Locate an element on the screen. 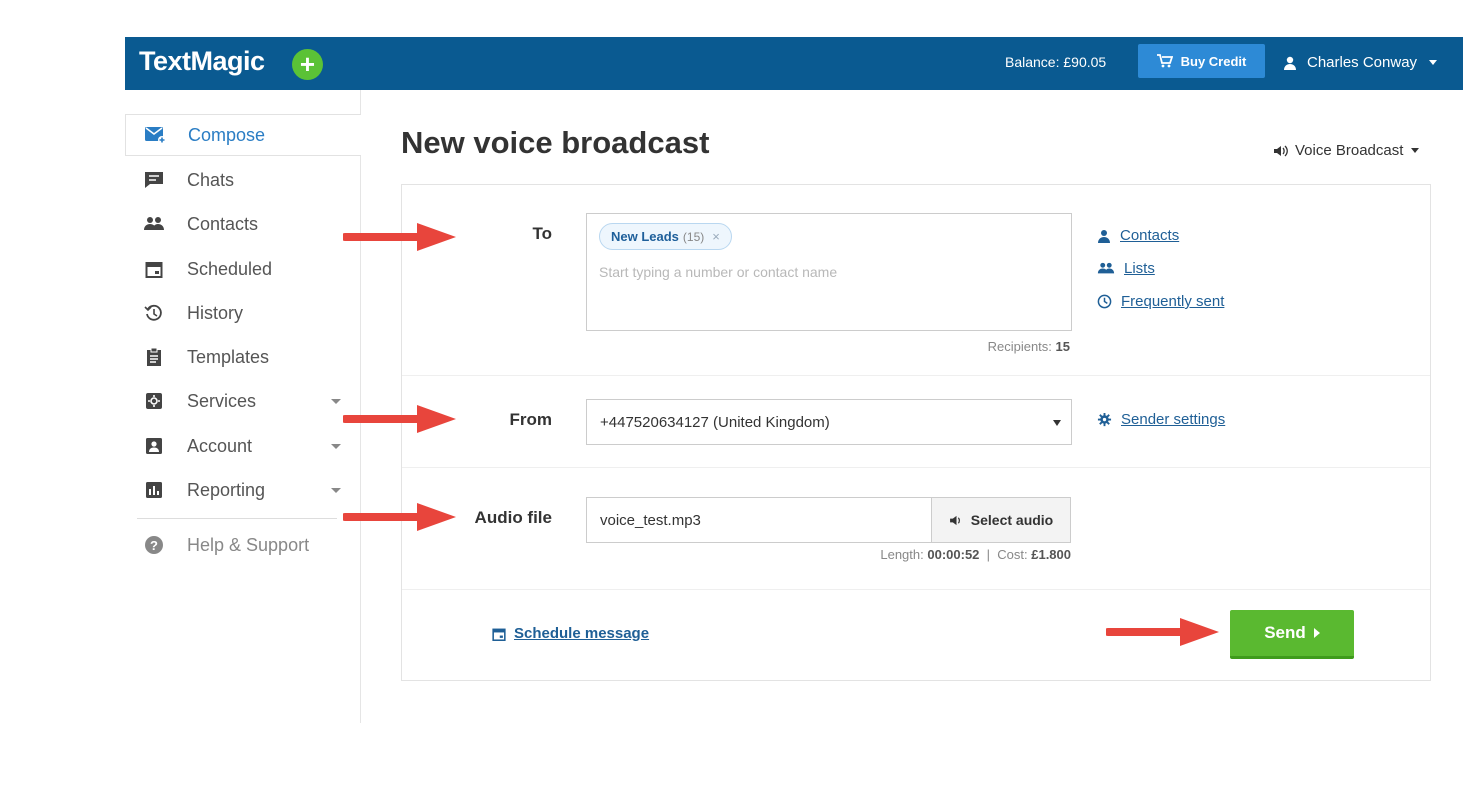 This screenshot has width=1463, height=809. buy-credit-label: Buy Credit is located at coordinates (1213, 61).